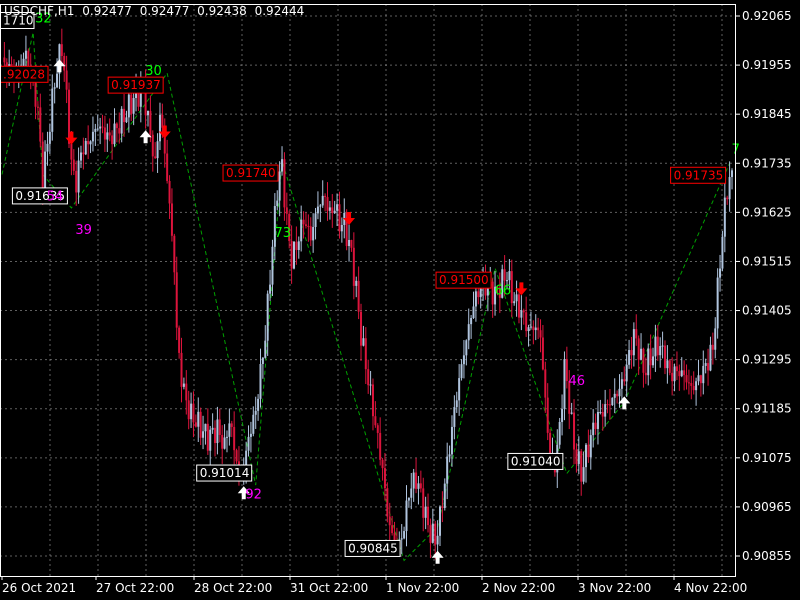 The width and height of the screenshot is (800, 600). What do you see at coordinates (710, 588) in the screenshot?
I see `x-tick-label: 4 Nov 22:00` at bounding box center [710, 588].